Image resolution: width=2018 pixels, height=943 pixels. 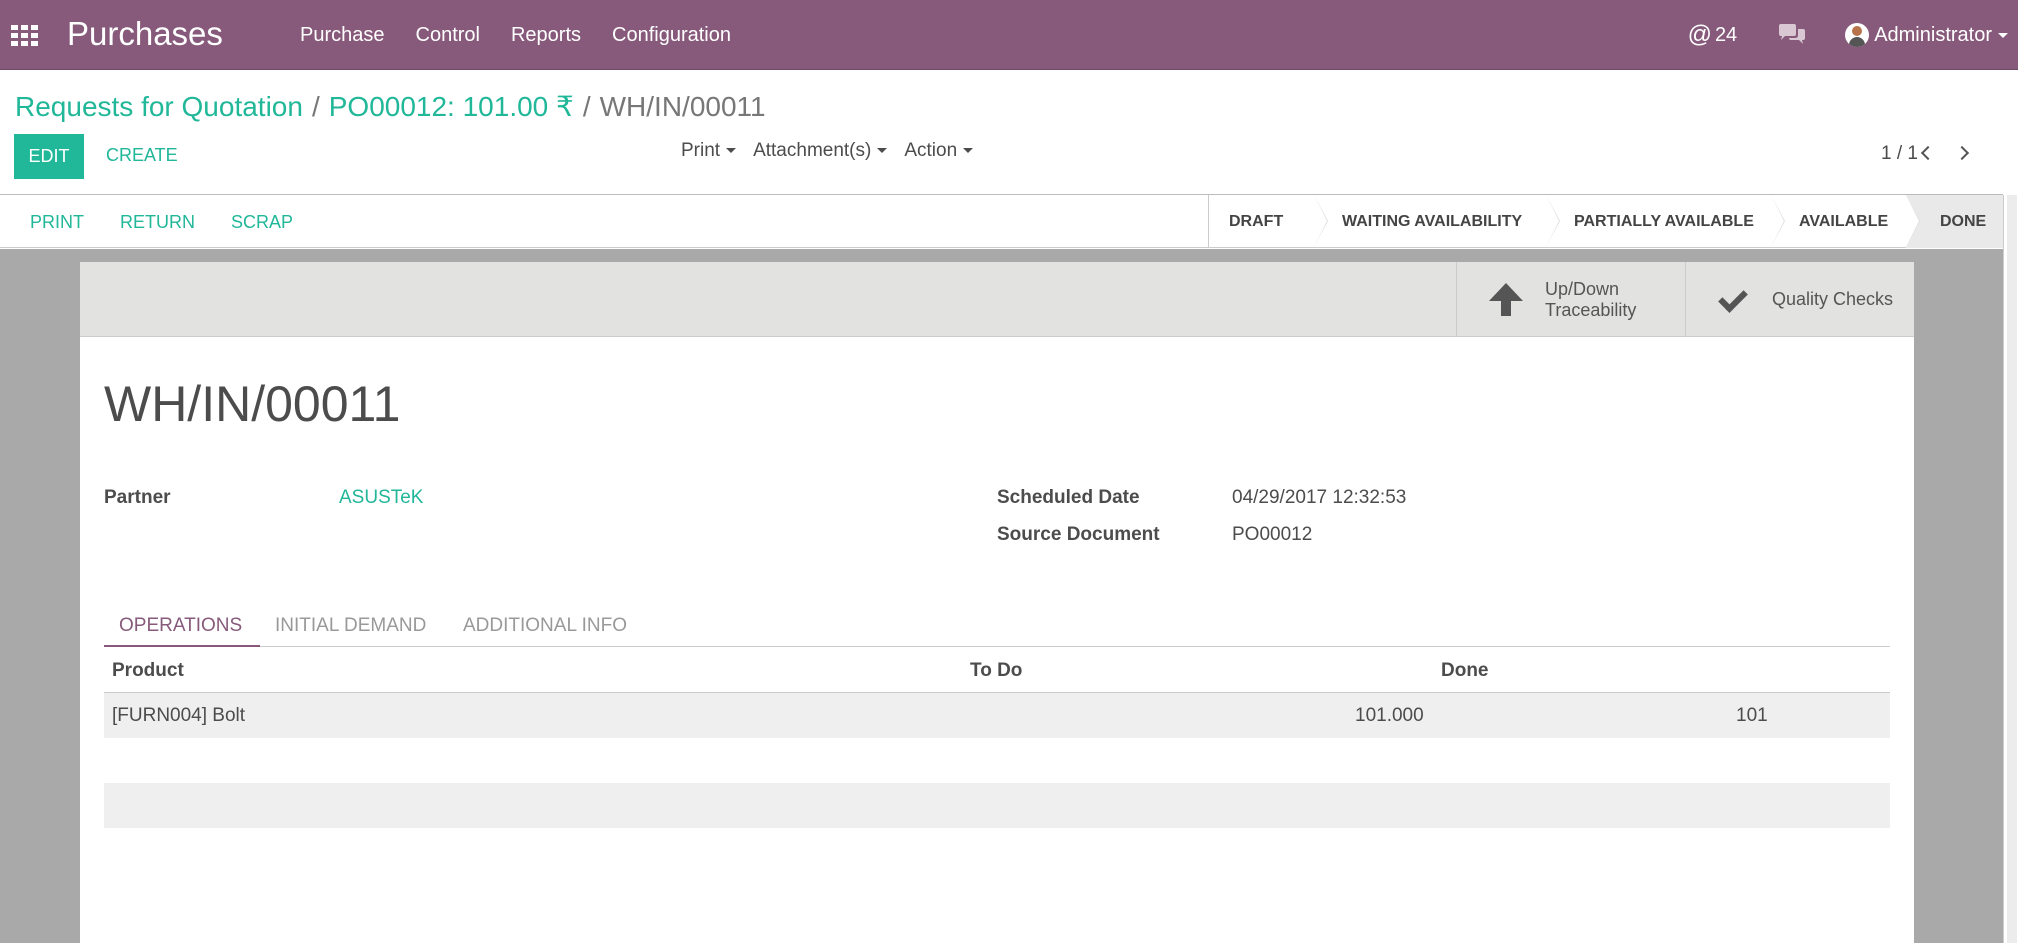 What do you see at coordinates (1963, 221) in the screenshot?
I see `stage-done-label: DONE` at bounding box center [1963, 221].